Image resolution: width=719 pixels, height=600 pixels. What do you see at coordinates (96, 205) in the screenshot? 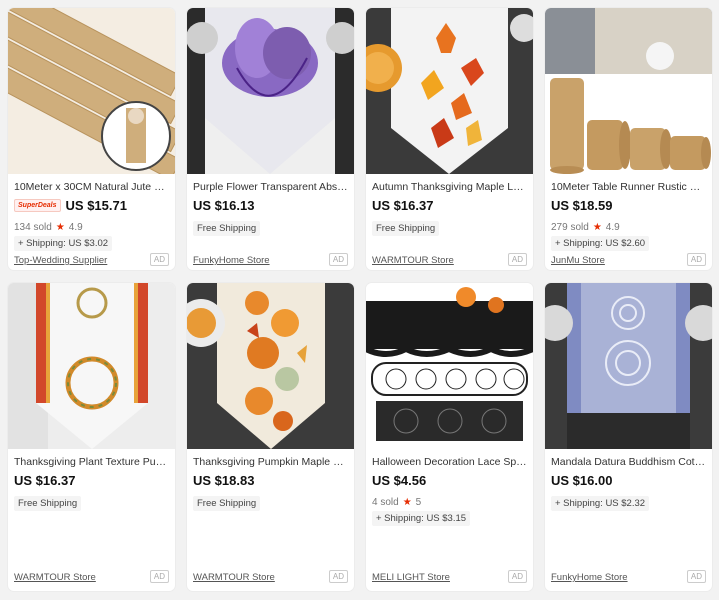
I see `product-price: US $15.71` at bounding box center [96, 205].